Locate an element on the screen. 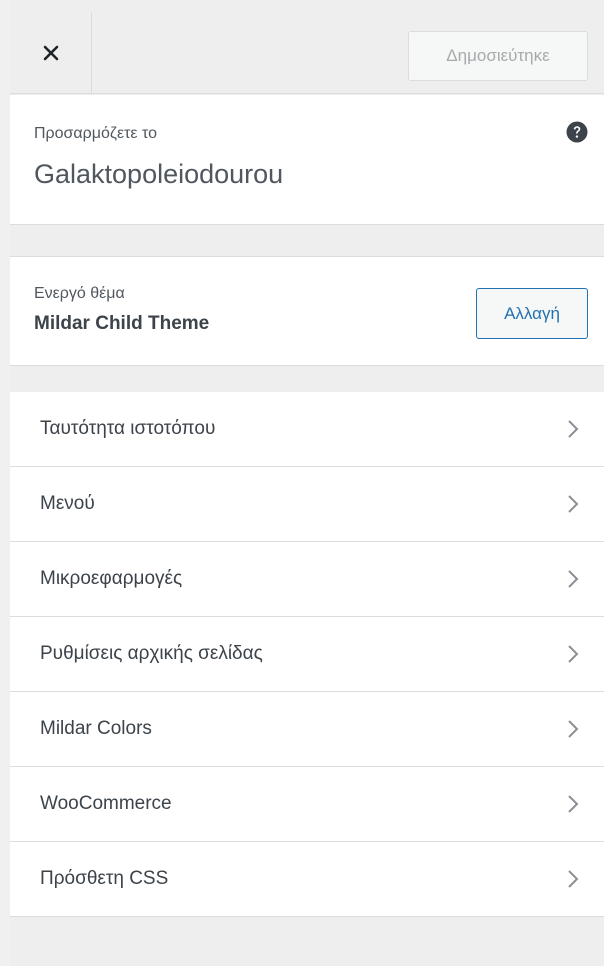 This screenshot has width=604, height=966. site-title: Galaktopoleiodourou is located at coordinates (159, 174).